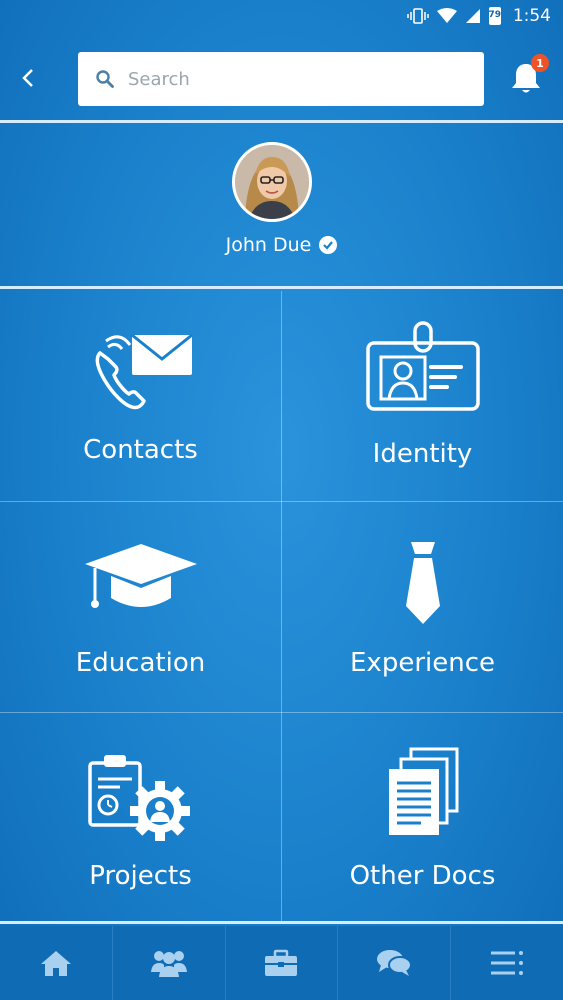 The height and width of the screenshot is (1000, 563). I want to click on verified-check-icon, so click(328, 245).